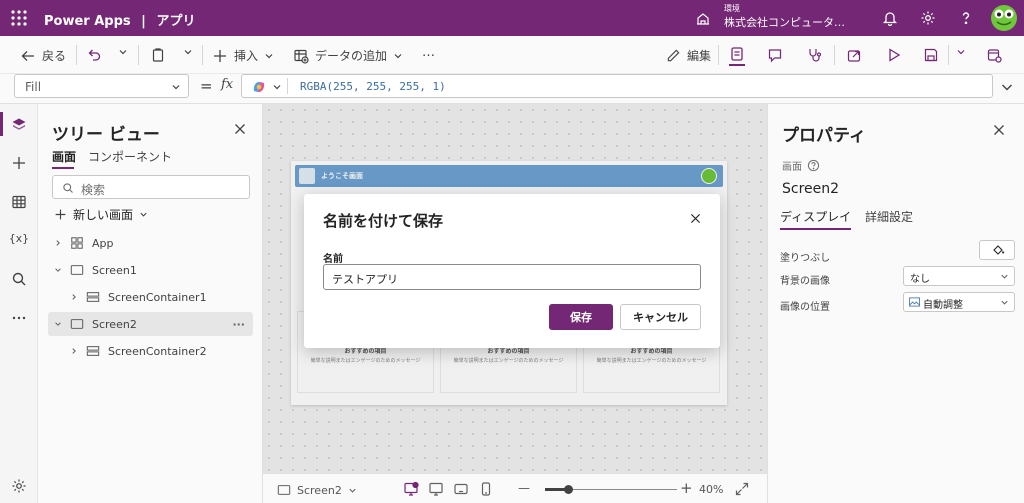 Image resolution: width=1024 pixels, height=503 pixels. What do you see at coordinates (894, 55) in the screenshot?
I see `preview-button` at bounding box center [894, 55].